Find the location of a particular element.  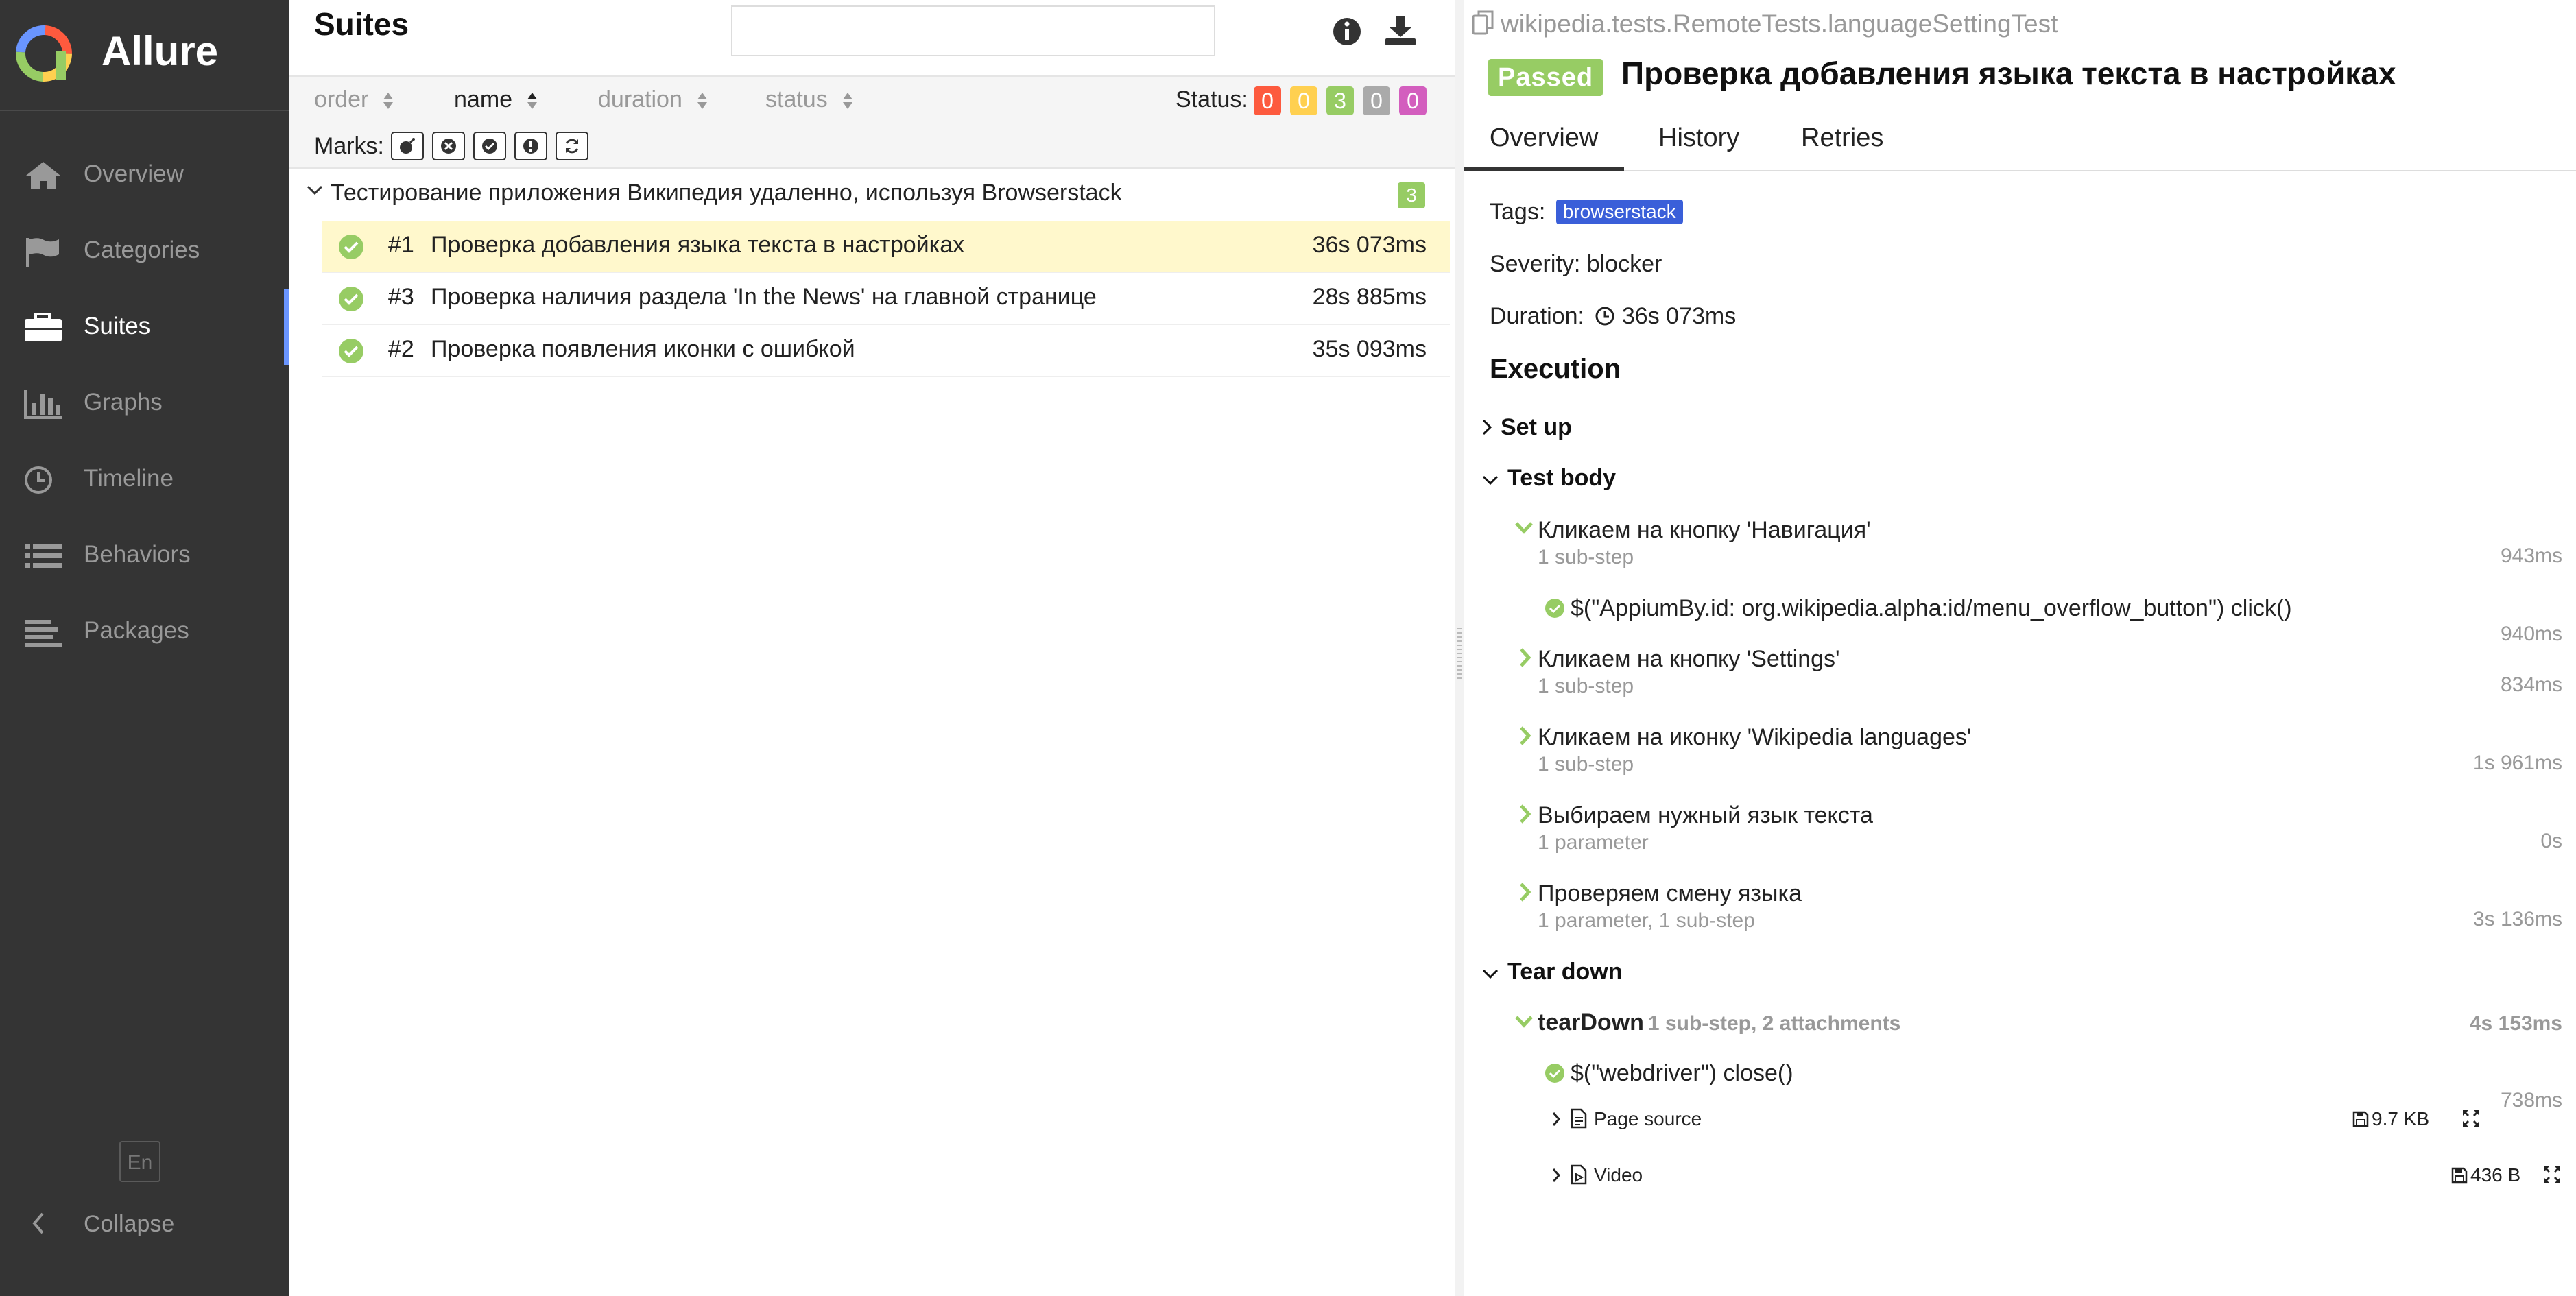

clock-icon is located at coordinates (1604, 316).